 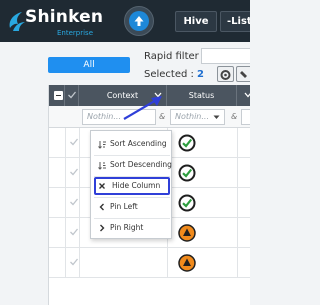 What do you see at coordinates (101, 207) in the screenshot?
I see `chevron-left-icon` at bounding box center [101, 207].